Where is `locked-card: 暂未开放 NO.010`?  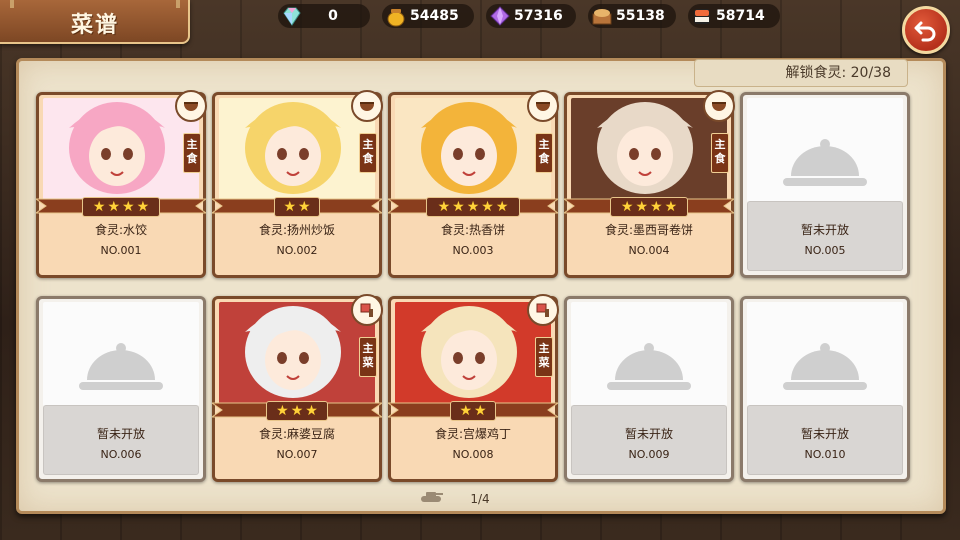
locked-card: 暂未开放 NO.010 is located at coordinates (825, 389).